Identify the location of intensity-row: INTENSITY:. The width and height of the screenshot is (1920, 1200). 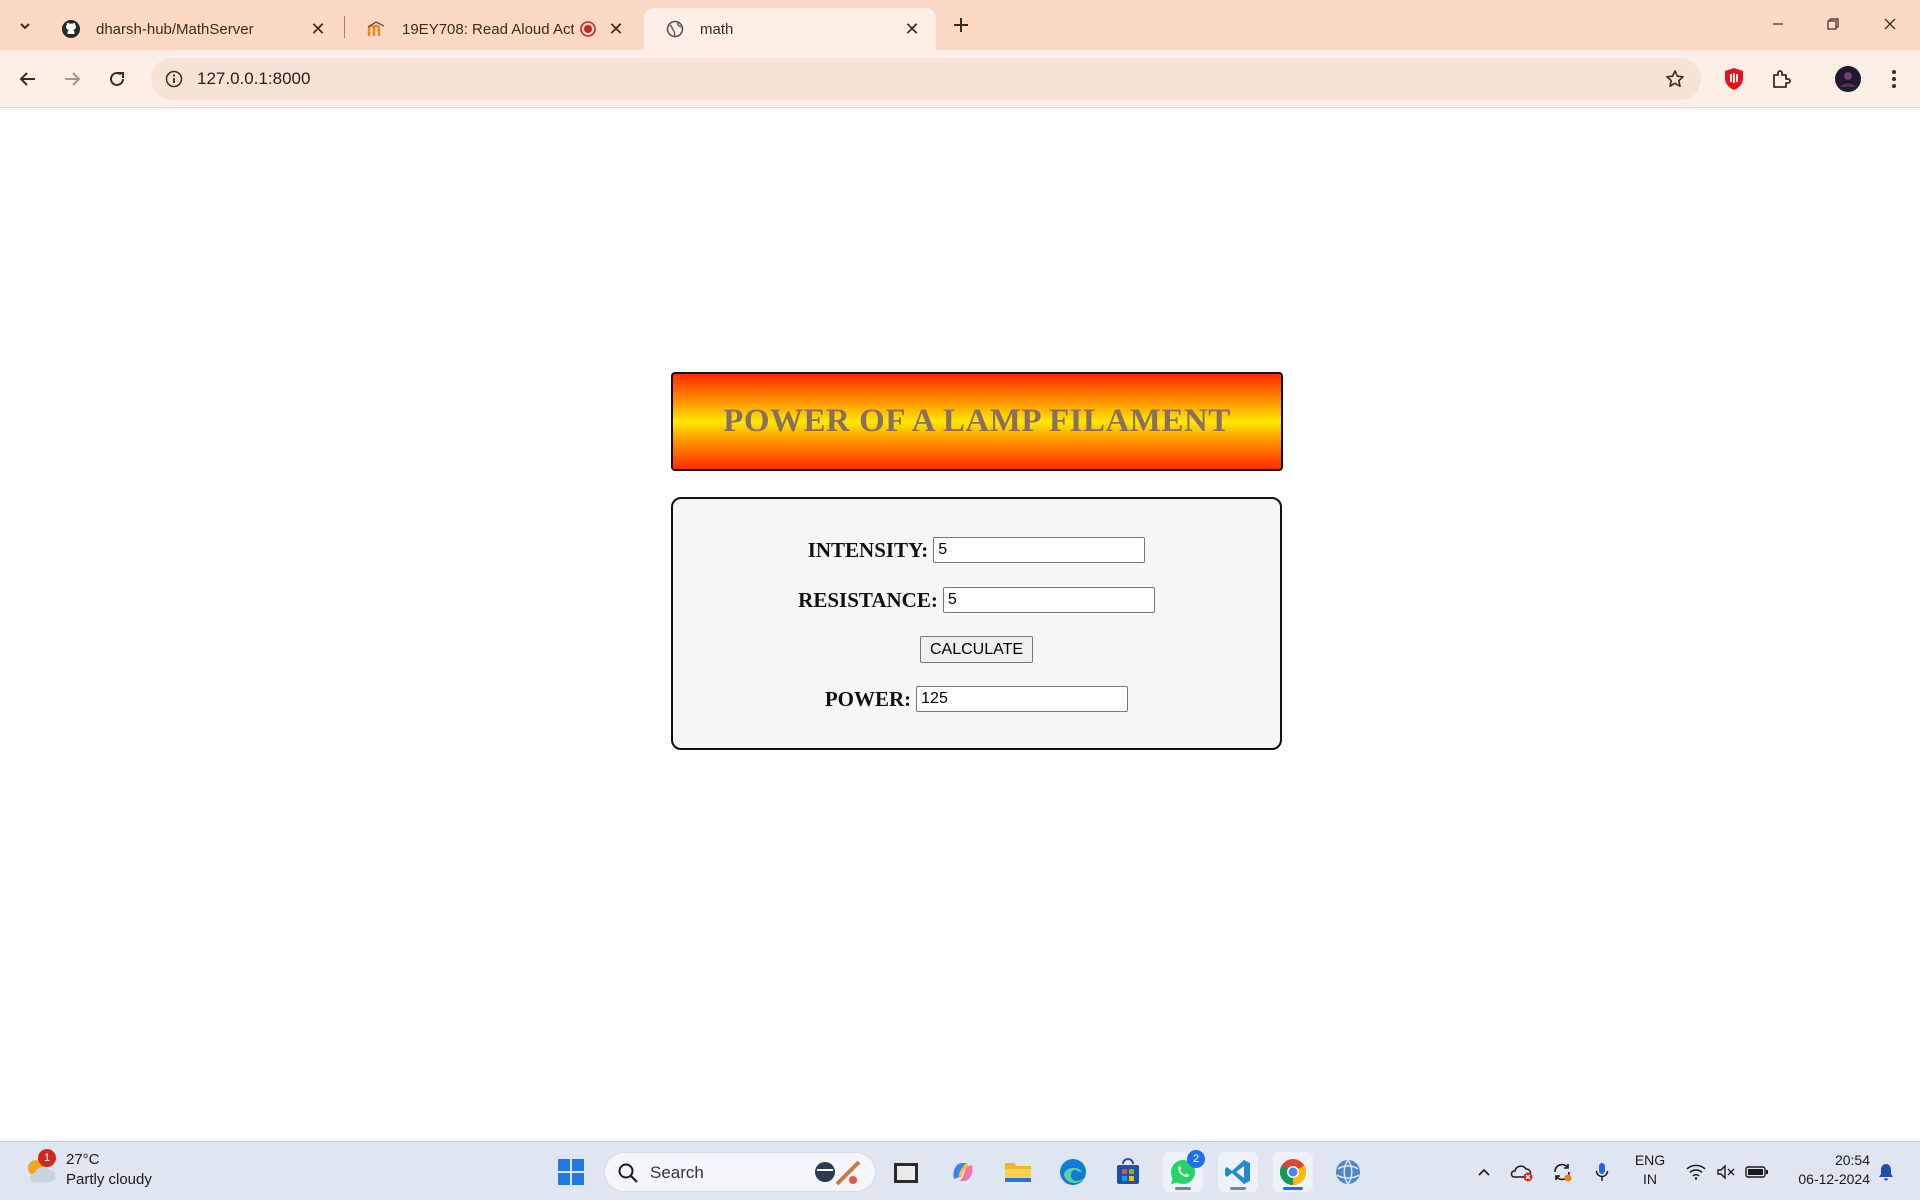
(976, 550).